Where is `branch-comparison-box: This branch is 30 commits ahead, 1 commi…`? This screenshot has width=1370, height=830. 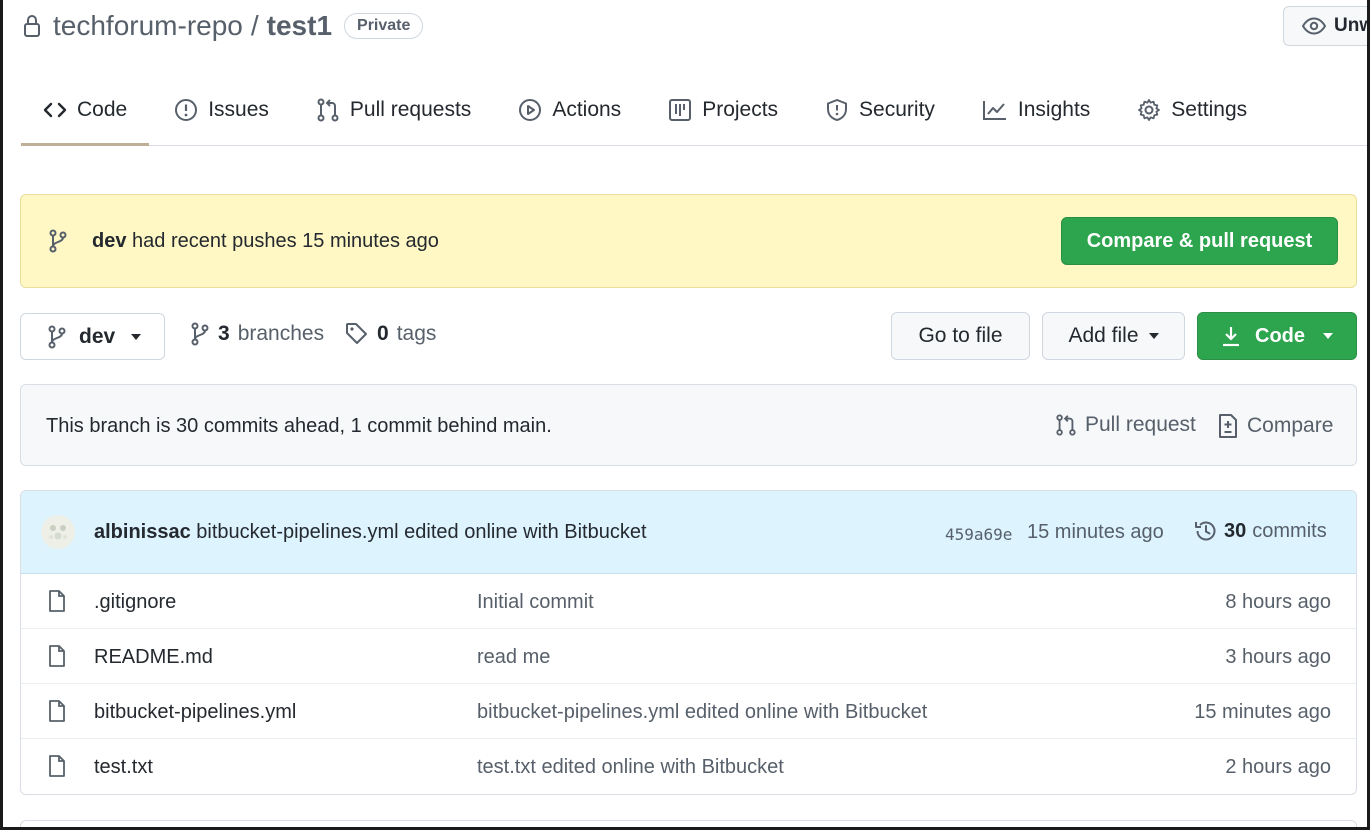 branch-comparison-box: This branch is 30 commits ahead, 1 commi… is located at coordinates (688, 425).